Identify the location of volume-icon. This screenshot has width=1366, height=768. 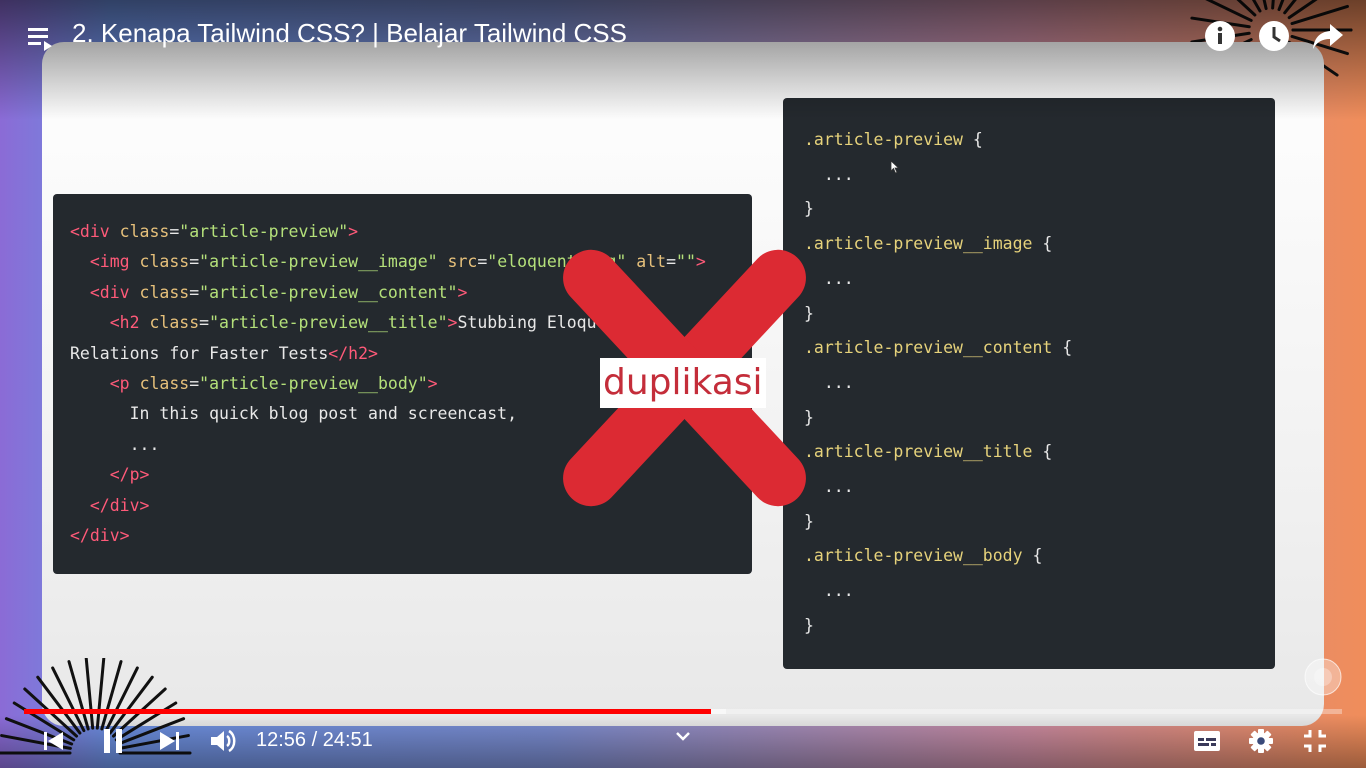
(223, 741).